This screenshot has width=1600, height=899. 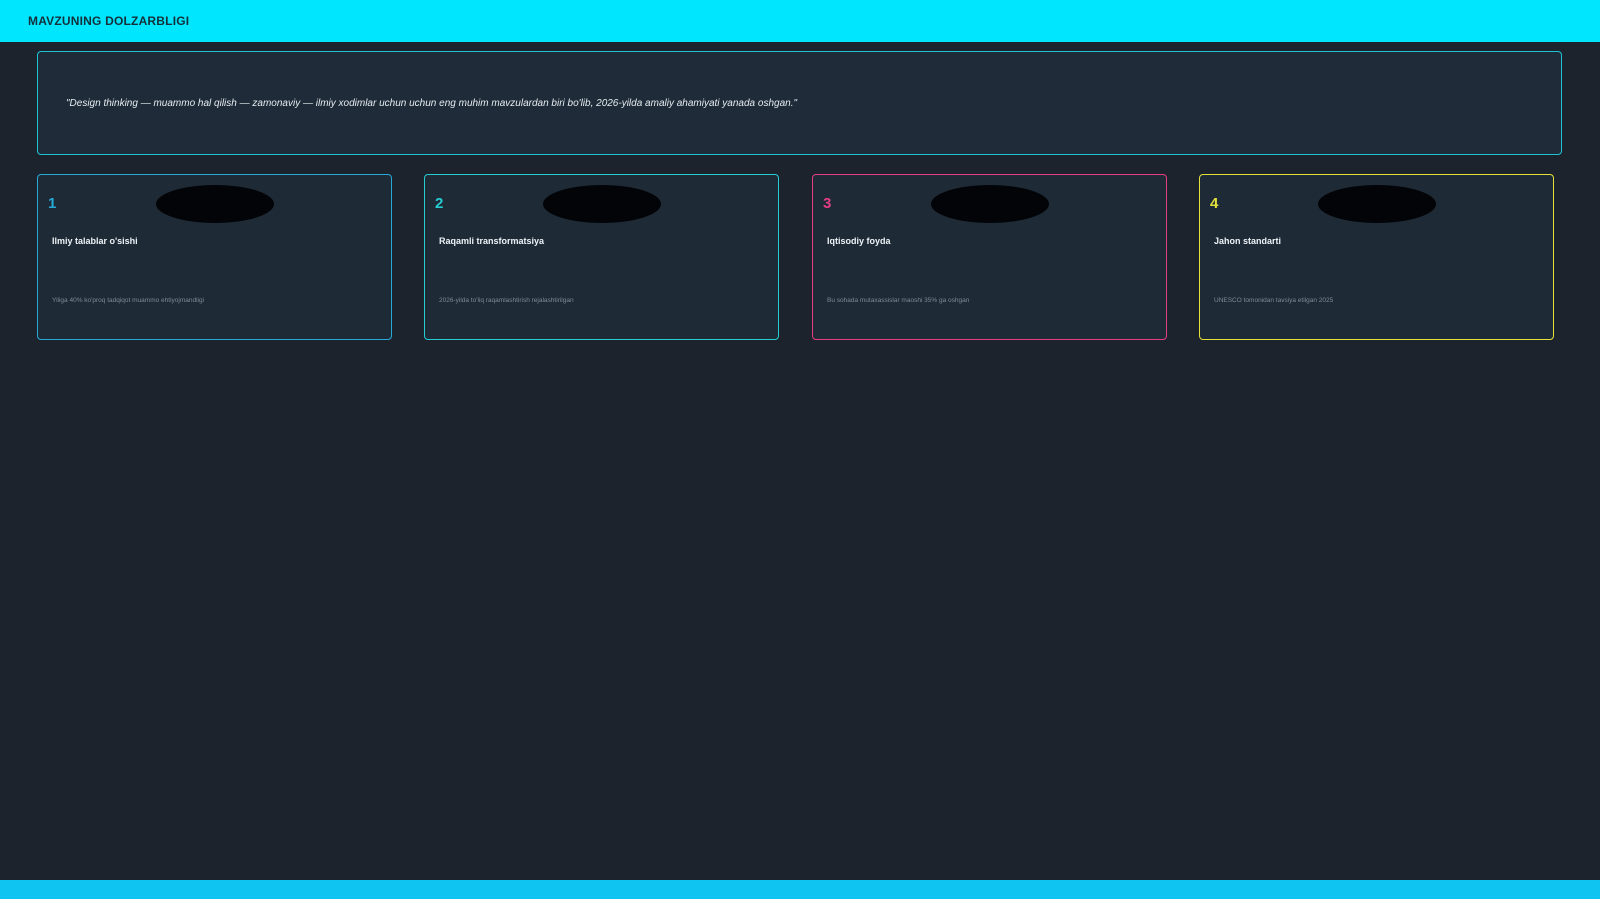 What do you see at coordinates (800, 21) in the screenshot?
I see `header-bar: MAVZUNING DOLZARBLIGI` at bounding box center [800, 21].